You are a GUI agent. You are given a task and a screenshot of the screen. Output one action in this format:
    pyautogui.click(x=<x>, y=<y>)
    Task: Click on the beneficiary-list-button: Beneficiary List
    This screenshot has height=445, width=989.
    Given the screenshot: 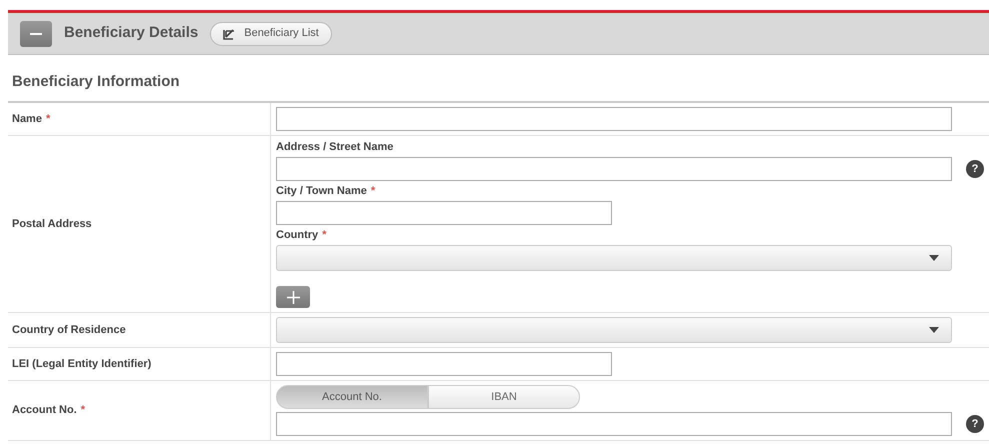 What is the action you would take?
    pyautogui.click(x=271, y=34)
    